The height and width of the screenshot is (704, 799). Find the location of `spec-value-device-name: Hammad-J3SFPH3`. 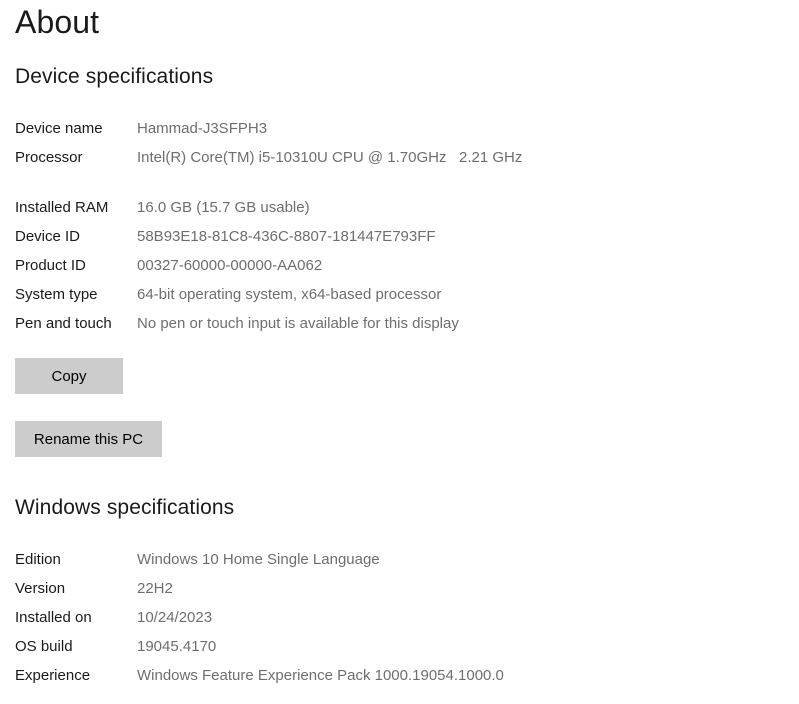

spec-value-device-name: Hammad-J3SFPH3 is located at coordinates (202, 128).